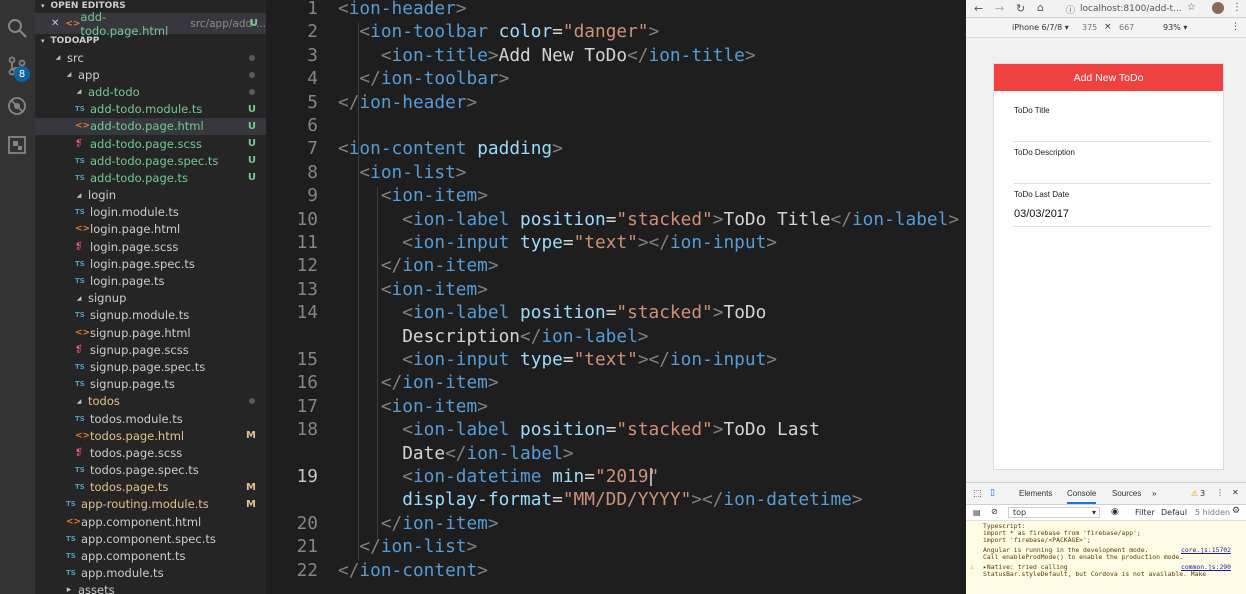 The image size is (1246, 594). Describe the element at coordinates (150, 384) in the screenshot. I see `file-signup-page-ts: TS signup.page.ts` at that location.